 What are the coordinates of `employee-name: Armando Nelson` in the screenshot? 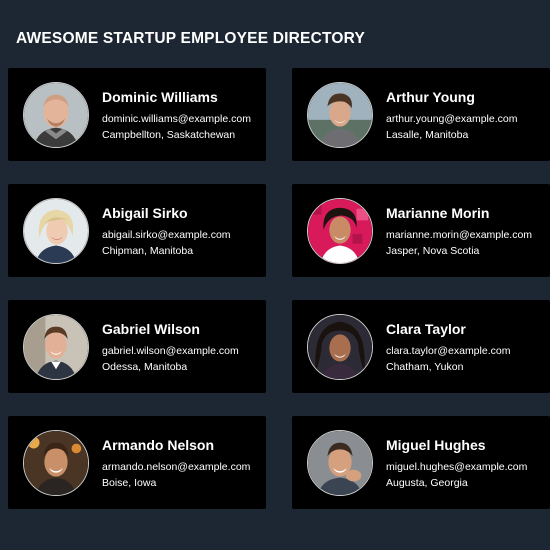 It's located at (158, 445).